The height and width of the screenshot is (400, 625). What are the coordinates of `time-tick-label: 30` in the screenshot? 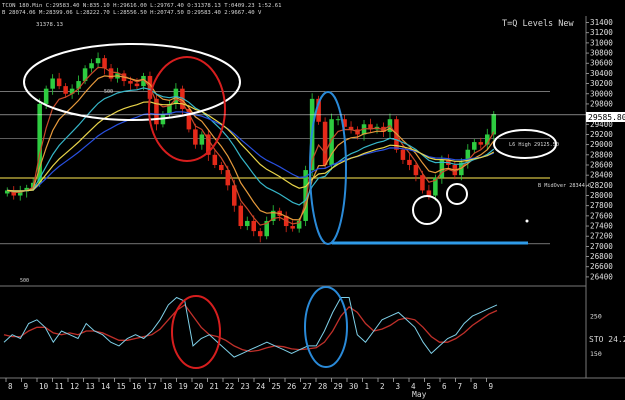 It's located at (354, 386).